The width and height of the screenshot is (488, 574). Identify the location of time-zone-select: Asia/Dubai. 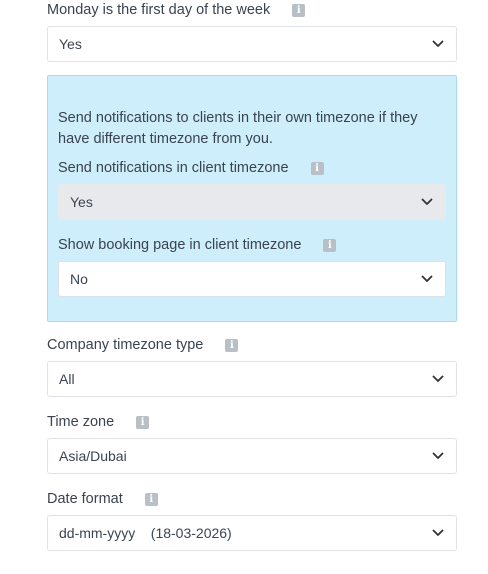
(252, 456).